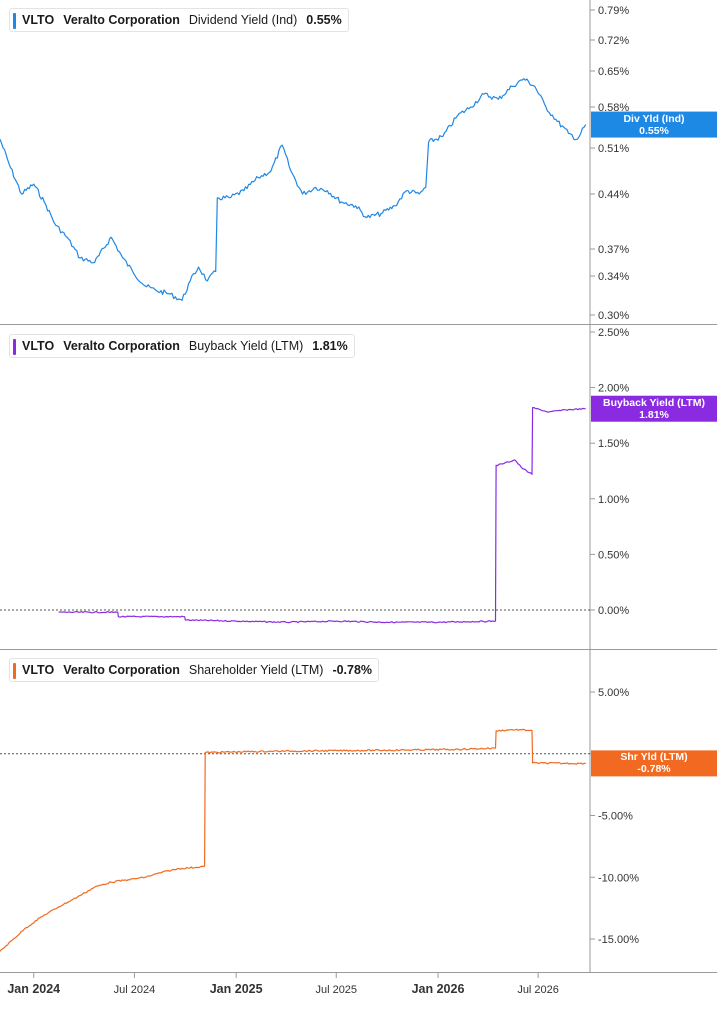 The image size is (717, 1010). What do you see at coordinates (613, 555) in the screenshot?
I see `y-tick-label: 0.50%` at bounding box center [613, 555].